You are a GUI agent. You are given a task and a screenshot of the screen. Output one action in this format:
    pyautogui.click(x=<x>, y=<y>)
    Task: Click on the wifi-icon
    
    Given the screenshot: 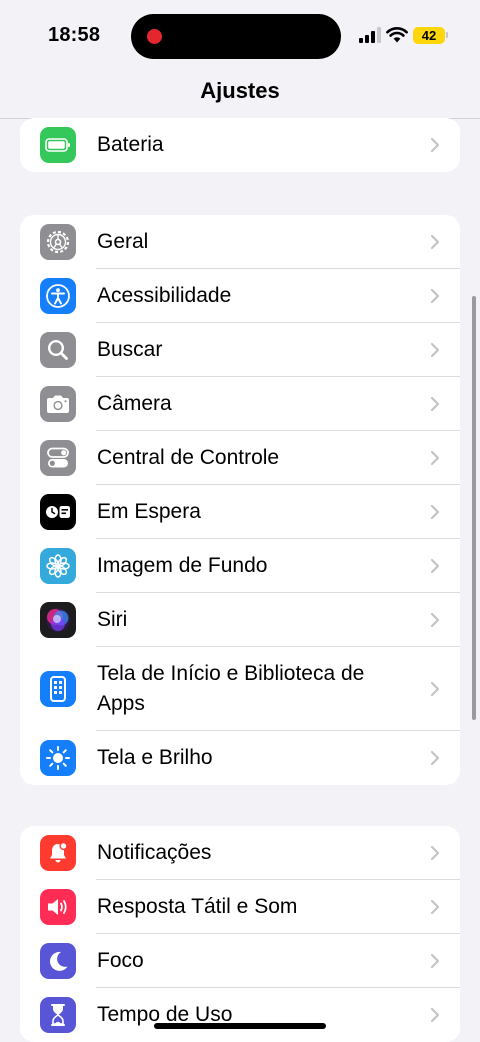 What is the action you would take?
    pyautogui.click(x=397, y=34)
    